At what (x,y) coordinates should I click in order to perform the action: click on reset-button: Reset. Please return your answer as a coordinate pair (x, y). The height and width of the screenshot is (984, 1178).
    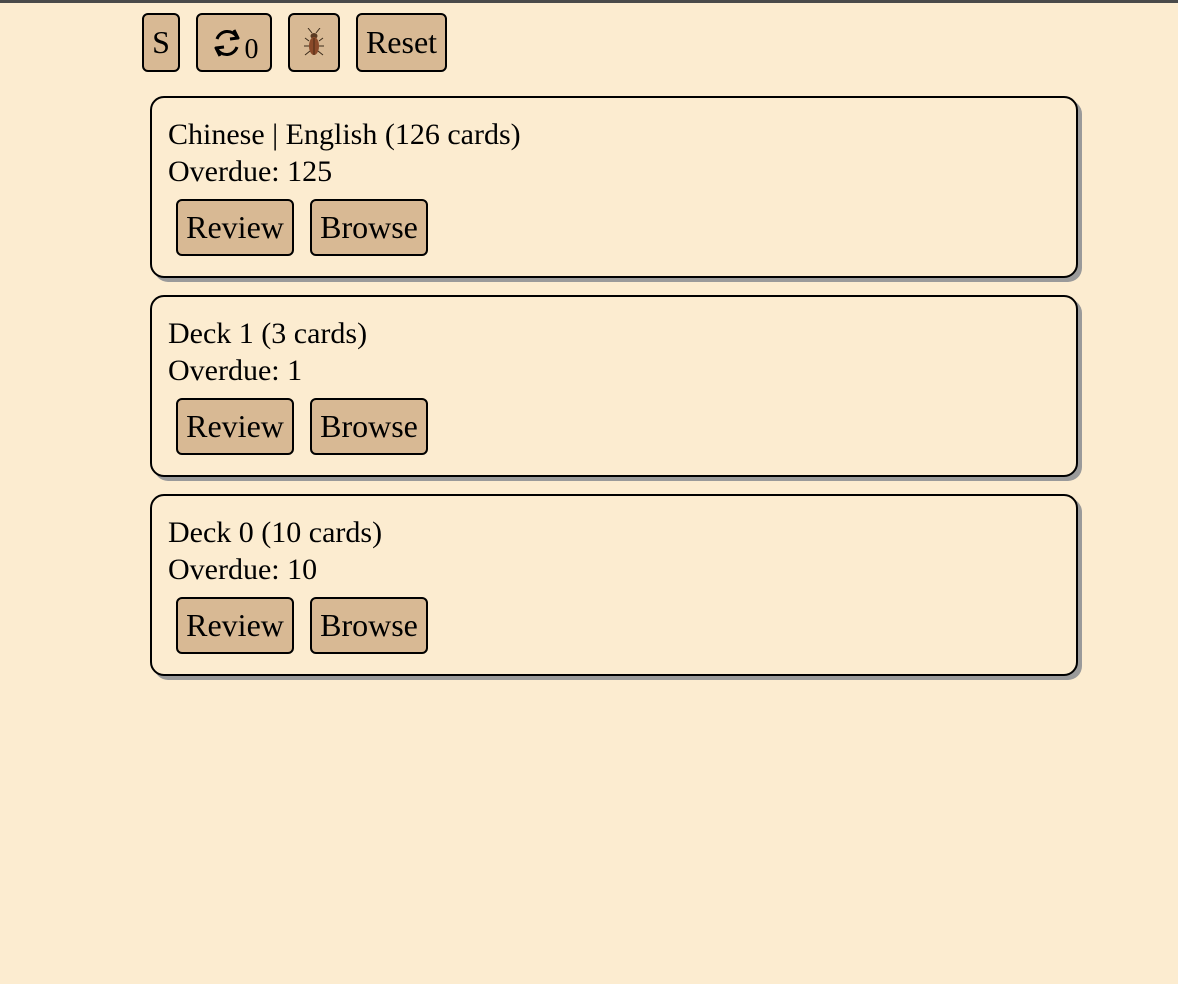
    Looking at the image, I should click on (401, 42).